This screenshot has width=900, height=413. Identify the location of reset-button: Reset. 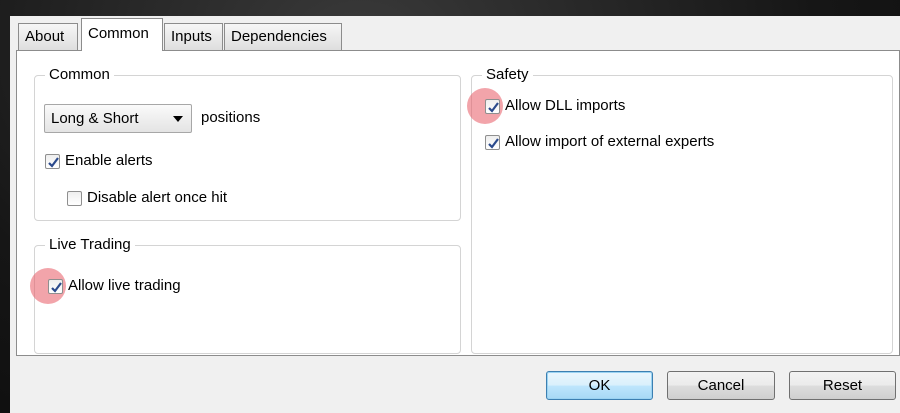
(842, 385).